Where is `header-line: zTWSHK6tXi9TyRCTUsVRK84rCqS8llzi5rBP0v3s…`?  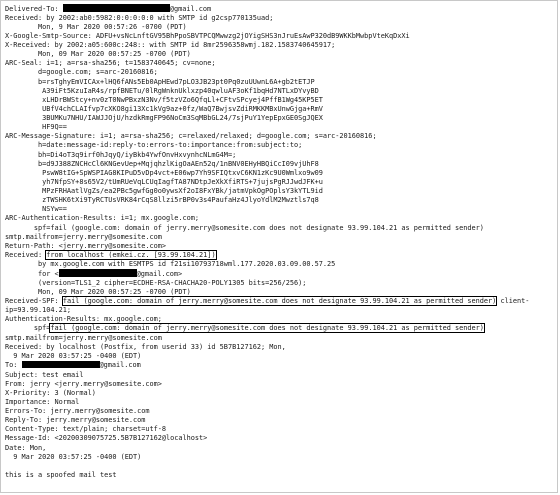 header-line: zTWSHK6tXi9TyRCTUsVRK84rCqS8llzi5rBP0v3s… is located at coordinates (162, 200).